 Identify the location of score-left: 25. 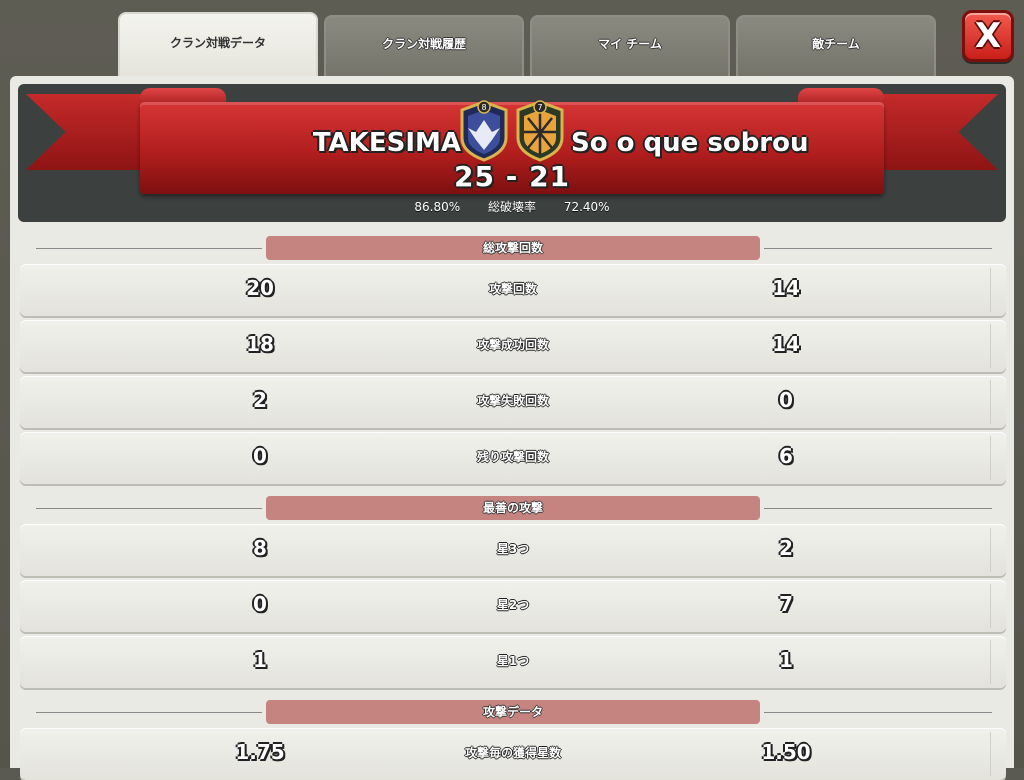
(474, 176).